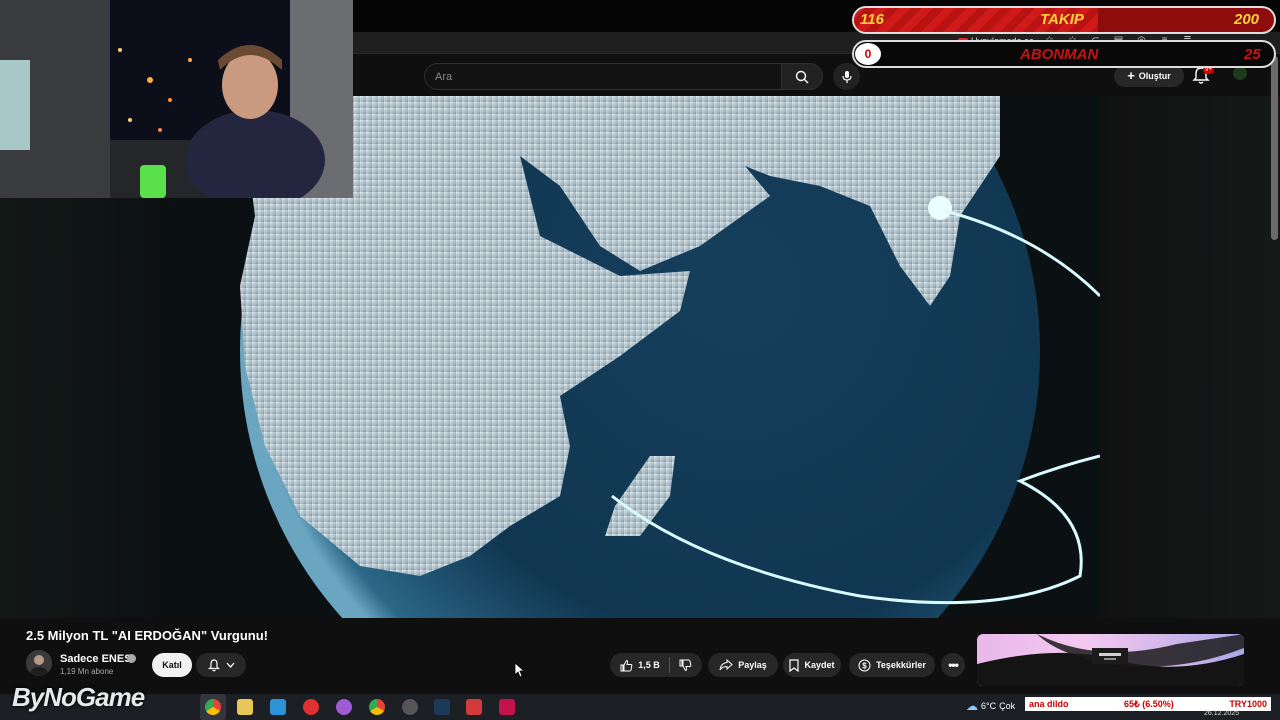  I want to click on video-left-shadow, so click(86, 408).